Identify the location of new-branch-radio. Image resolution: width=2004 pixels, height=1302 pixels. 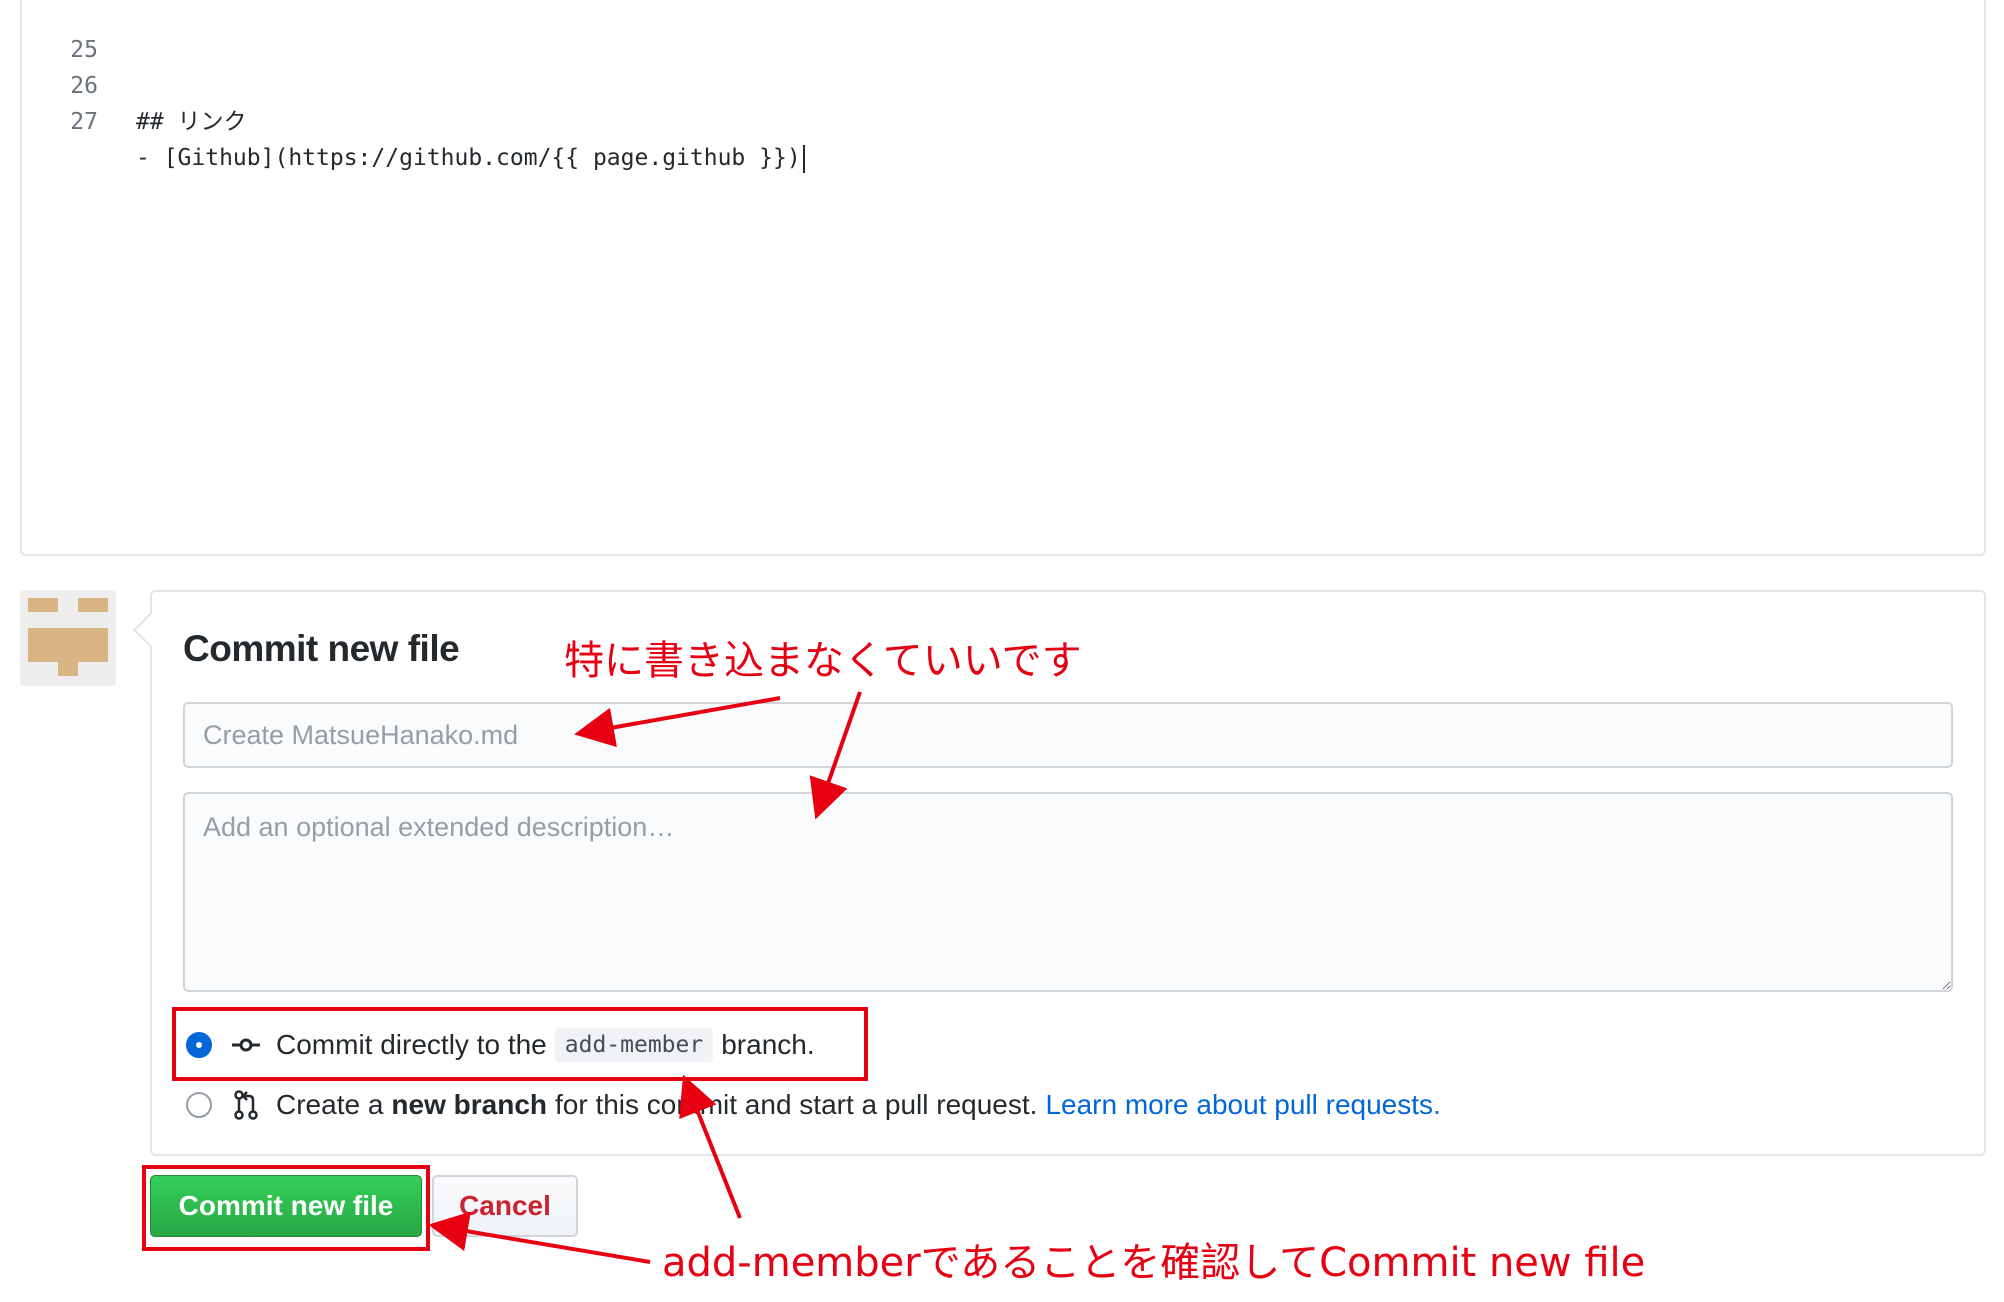
(199, 1105).